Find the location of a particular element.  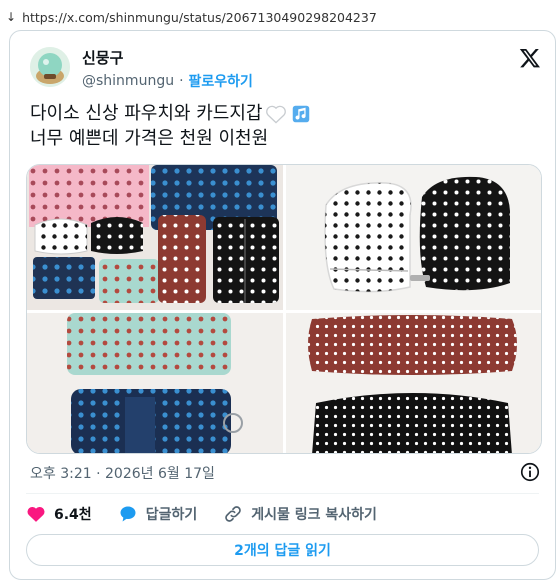

author-handle-row: @shinmungu · 팔로우하기 is located at coordinates (167, 81).